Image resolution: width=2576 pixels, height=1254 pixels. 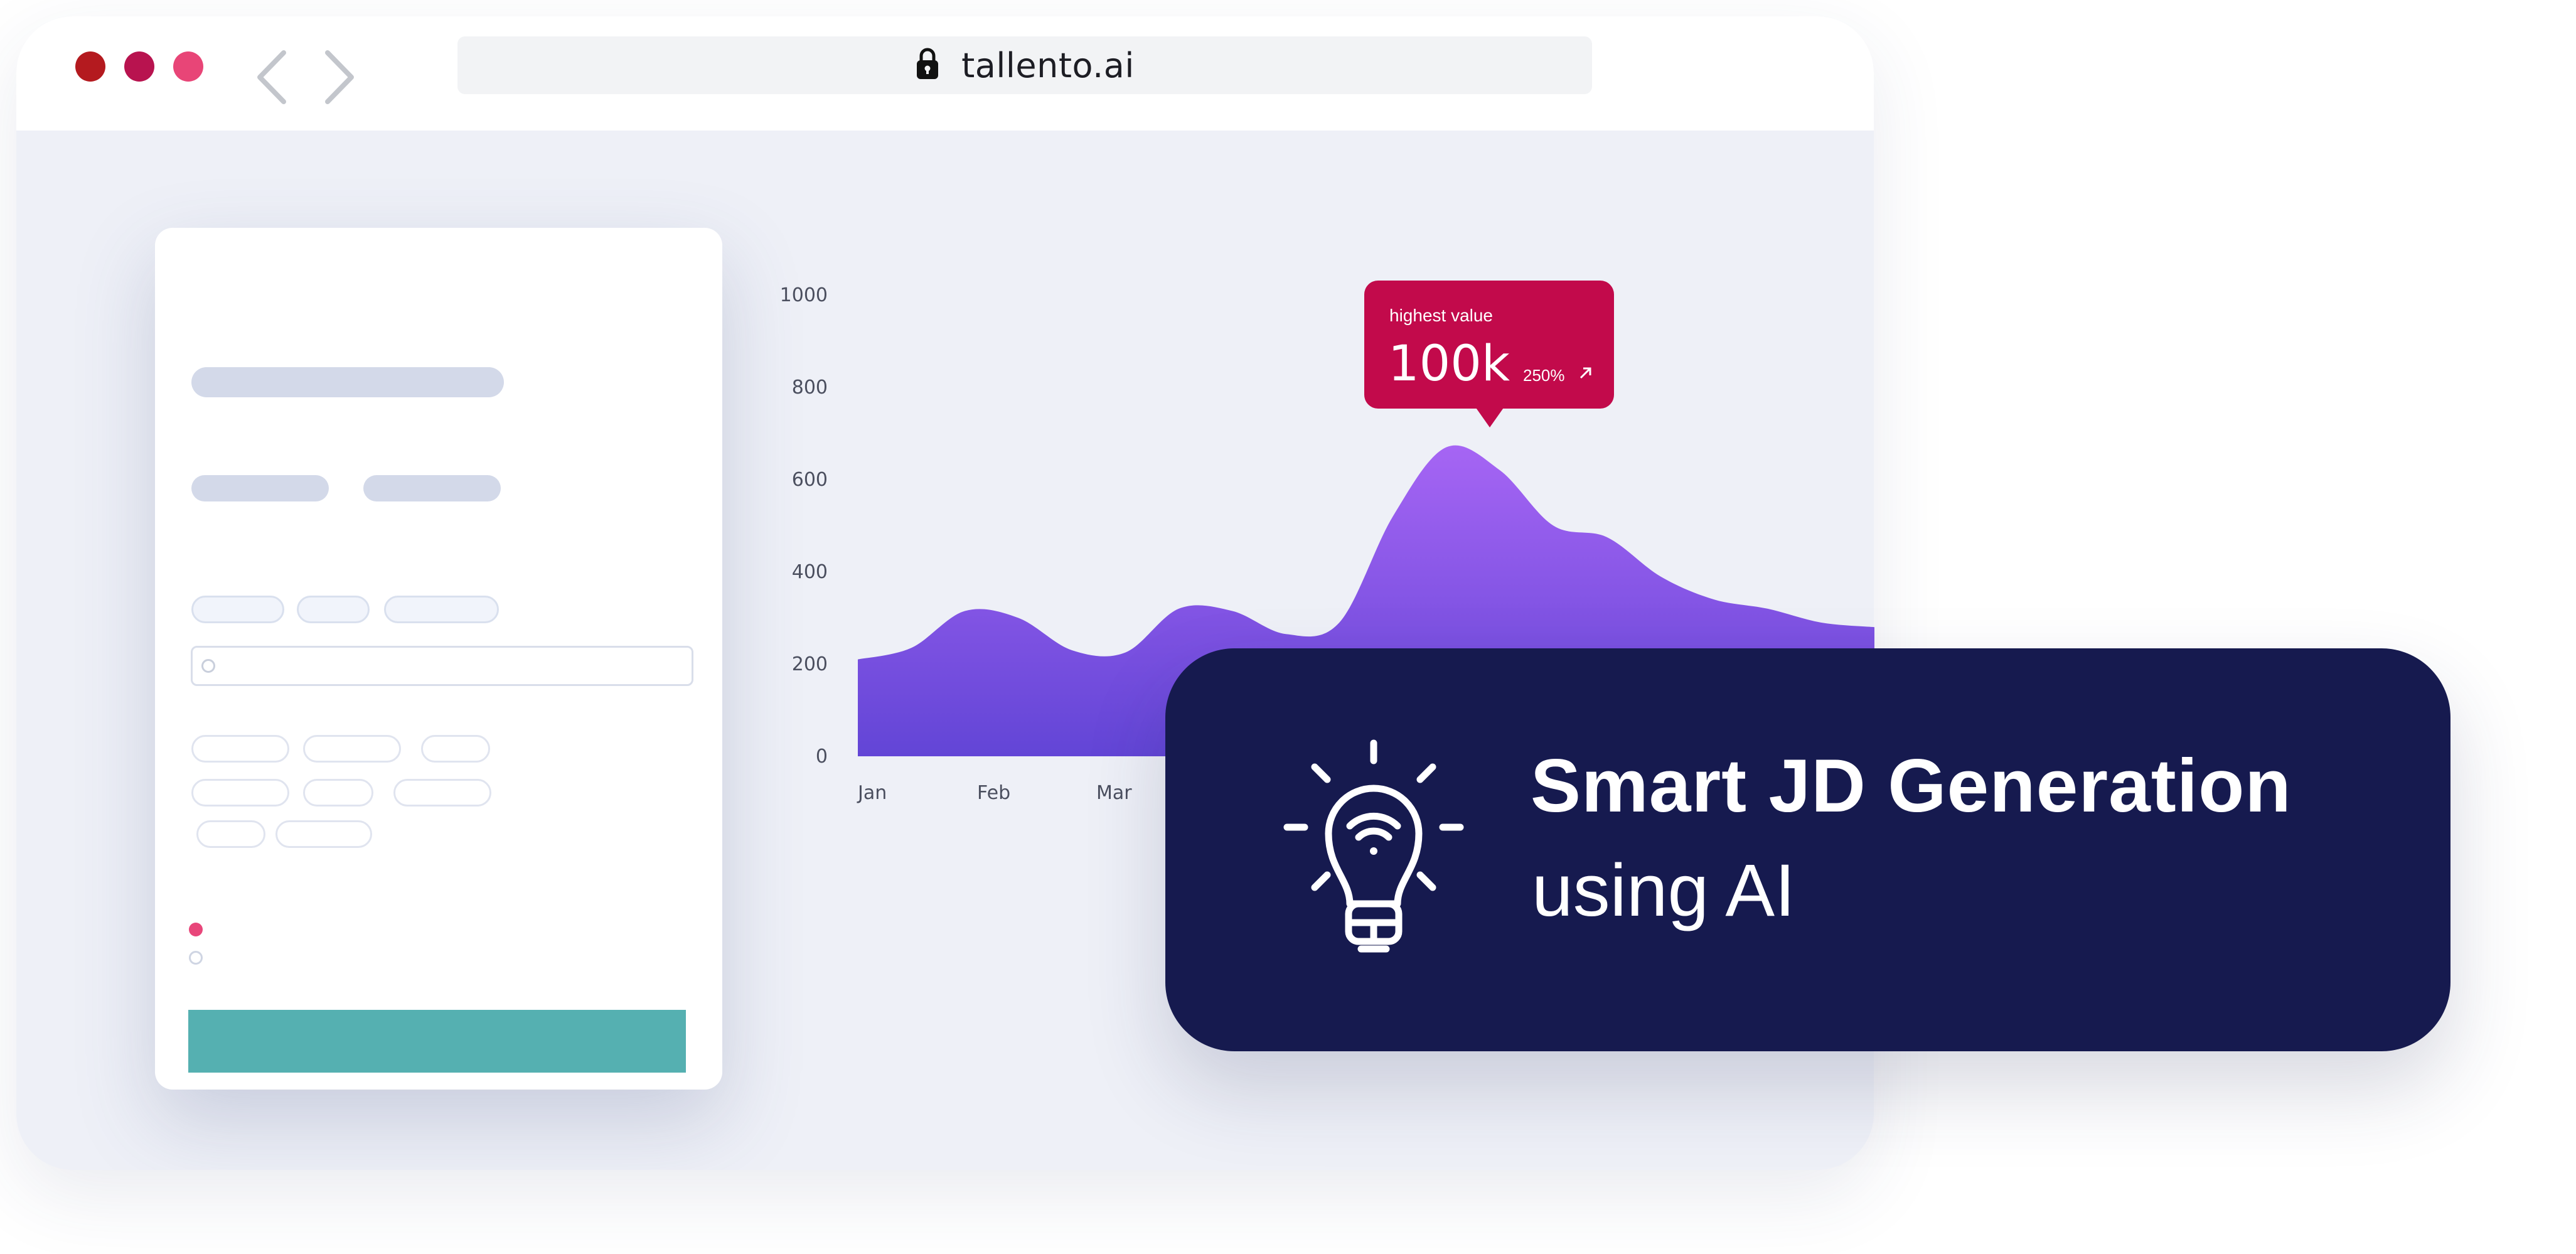 I want to click on feature-subtitle: using AI, so click(x=1663, y=890).